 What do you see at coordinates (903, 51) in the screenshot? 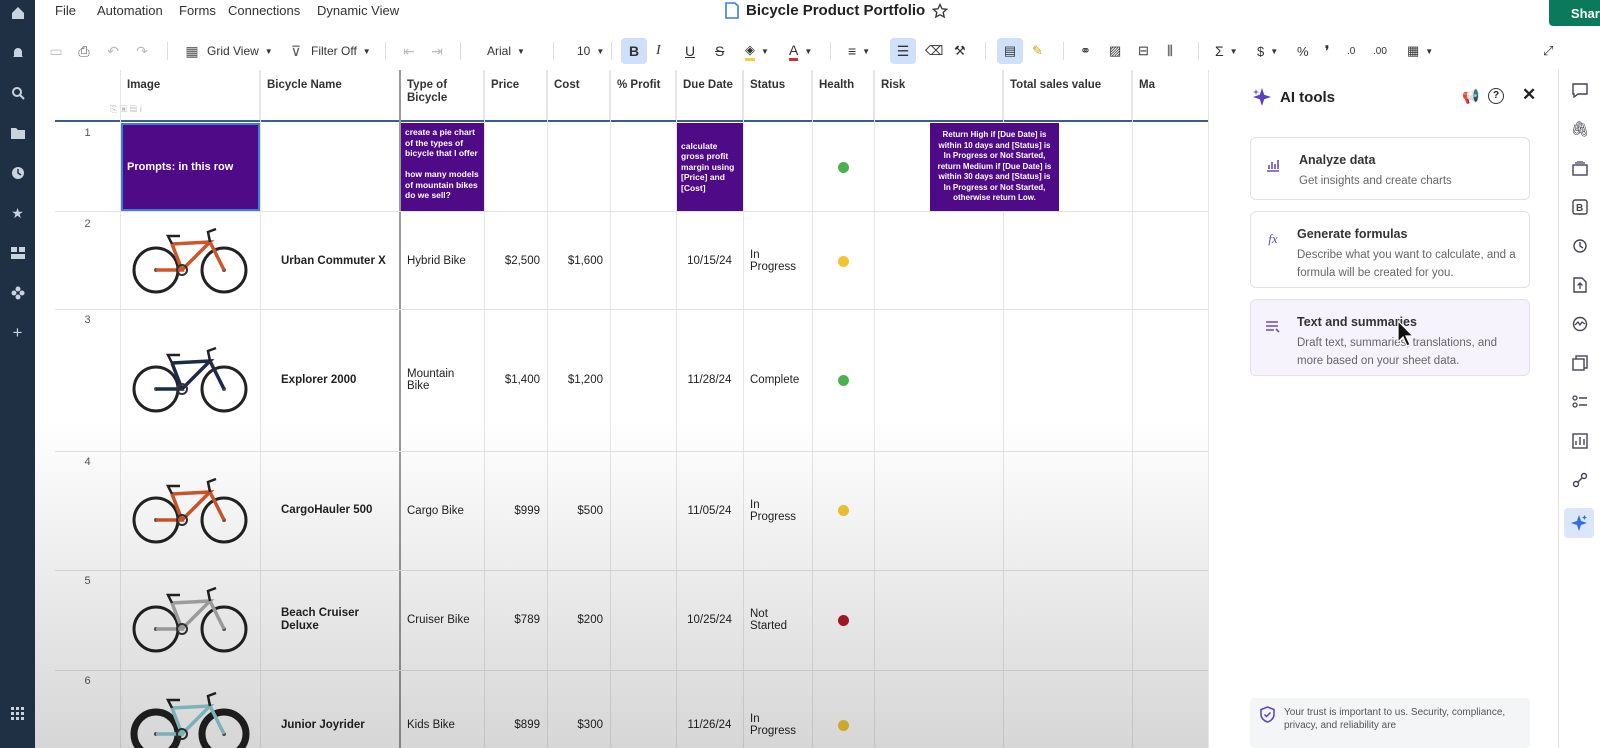
I see `wrap-text-icon: ☰` at bounding box center [903, 51].